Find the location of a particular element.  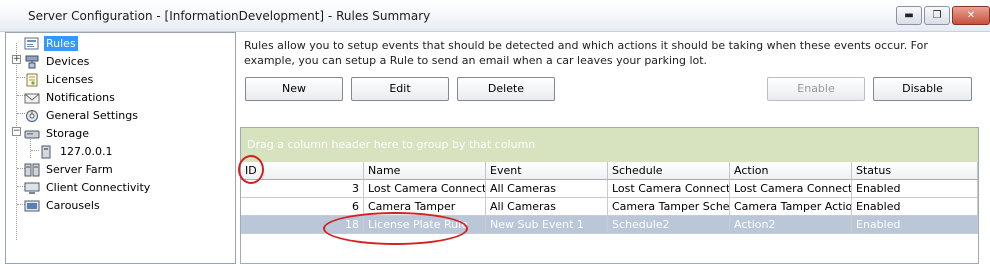

tree-item-carousels: Carousels is located at coordinates (63, 205).